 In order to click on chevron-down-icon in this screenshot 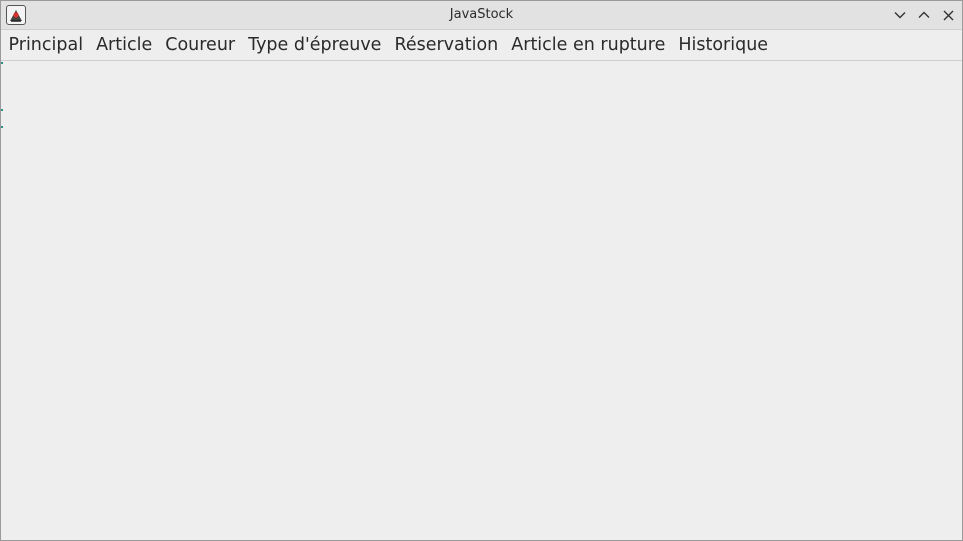, I will do `click(900, 15)`.